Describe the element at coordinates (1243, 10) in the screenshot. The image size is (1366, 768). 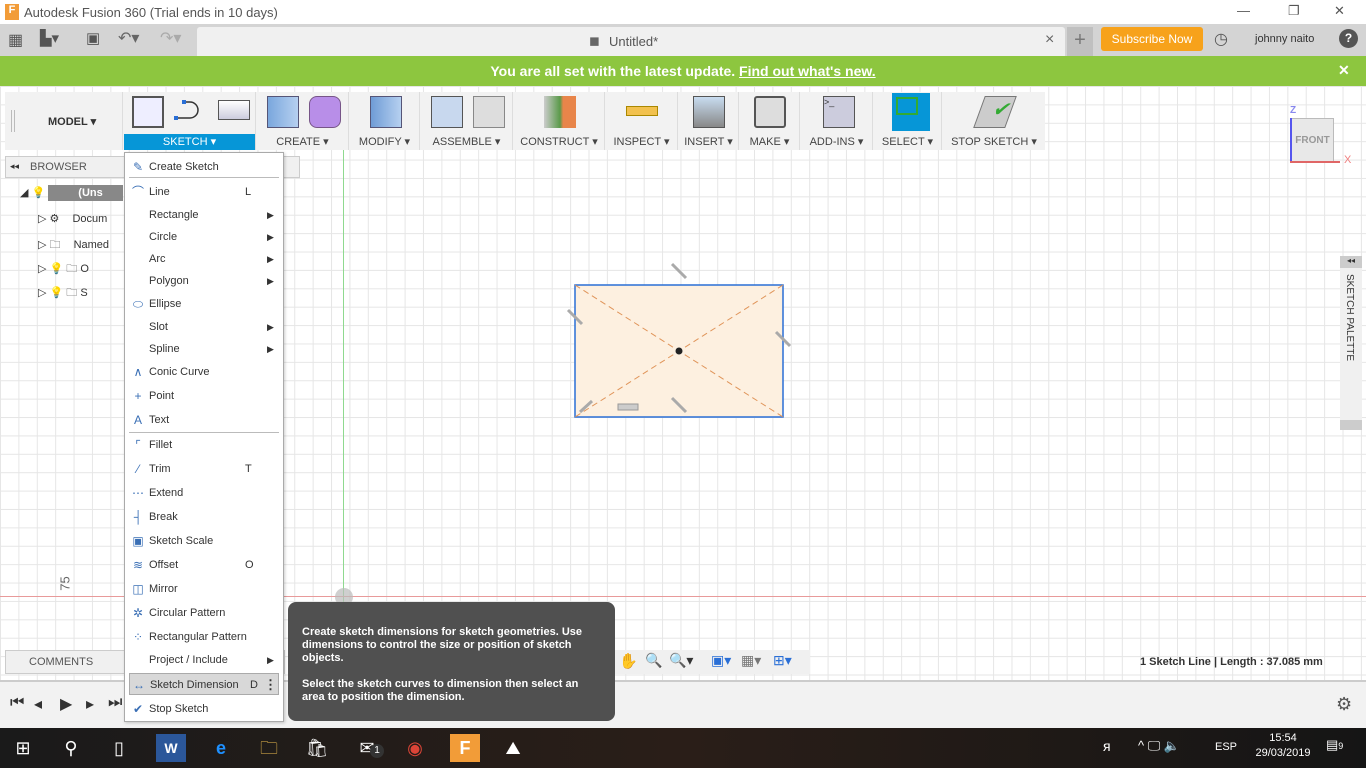
I see `minimize-button: —` at that location.